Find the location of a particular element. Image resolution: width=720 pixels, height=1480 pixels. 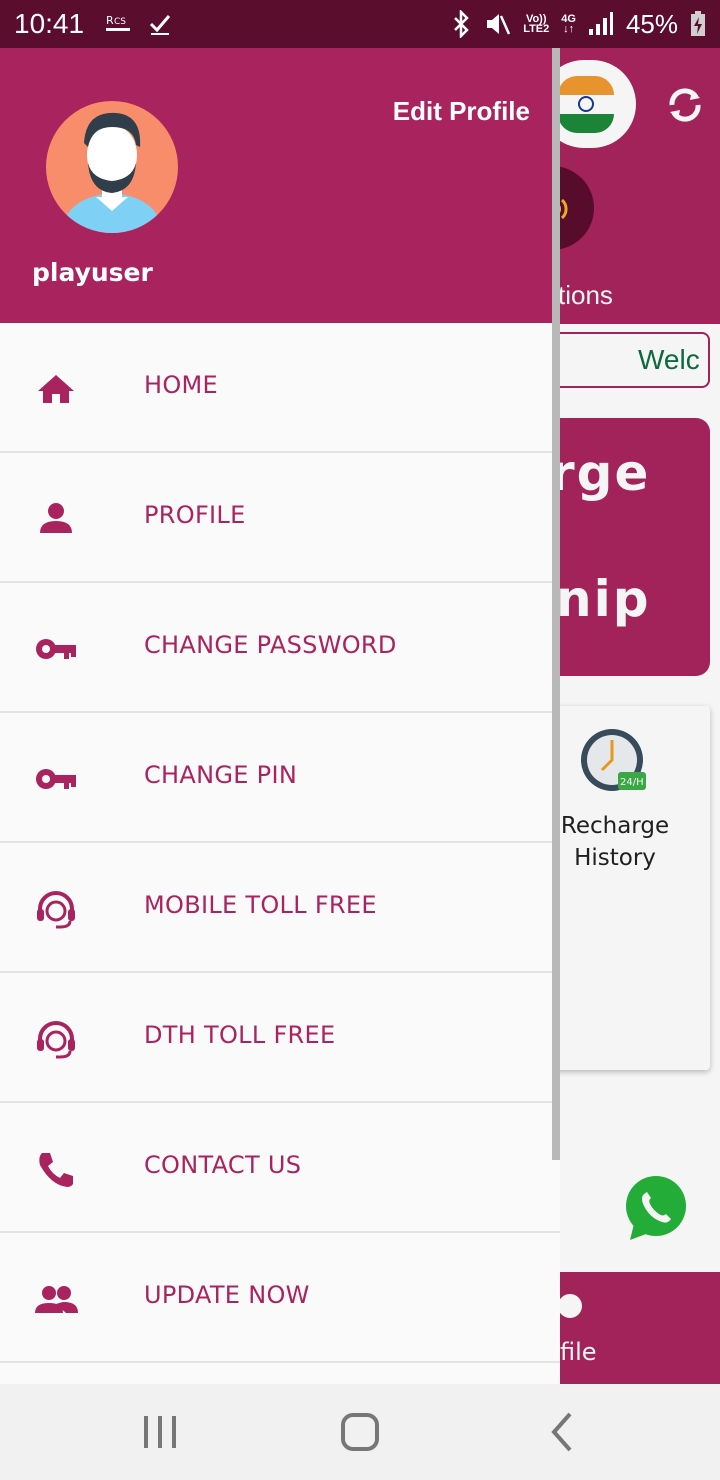

group-icon is located at coordinates (56, 1299).